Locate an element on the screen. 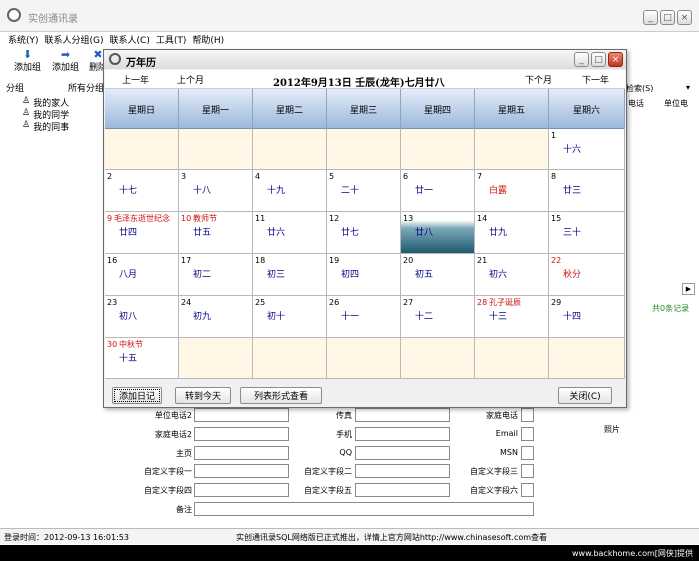 The image size is (699, 561). day-cell: 10 教师节 廿五 is located at coordinates (216, 233).